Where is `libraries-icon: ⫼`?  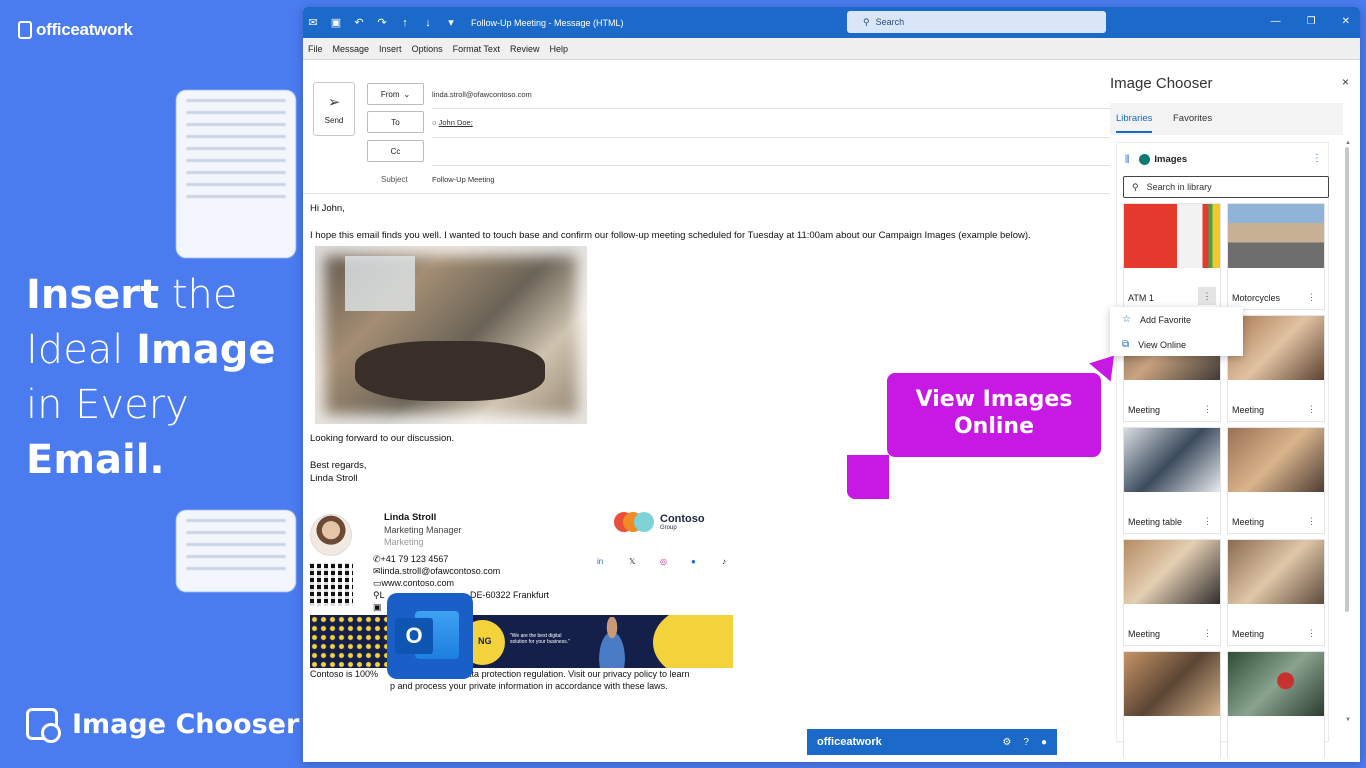 libraries-icon: ⫼ is located at coordinates (1127, 159).